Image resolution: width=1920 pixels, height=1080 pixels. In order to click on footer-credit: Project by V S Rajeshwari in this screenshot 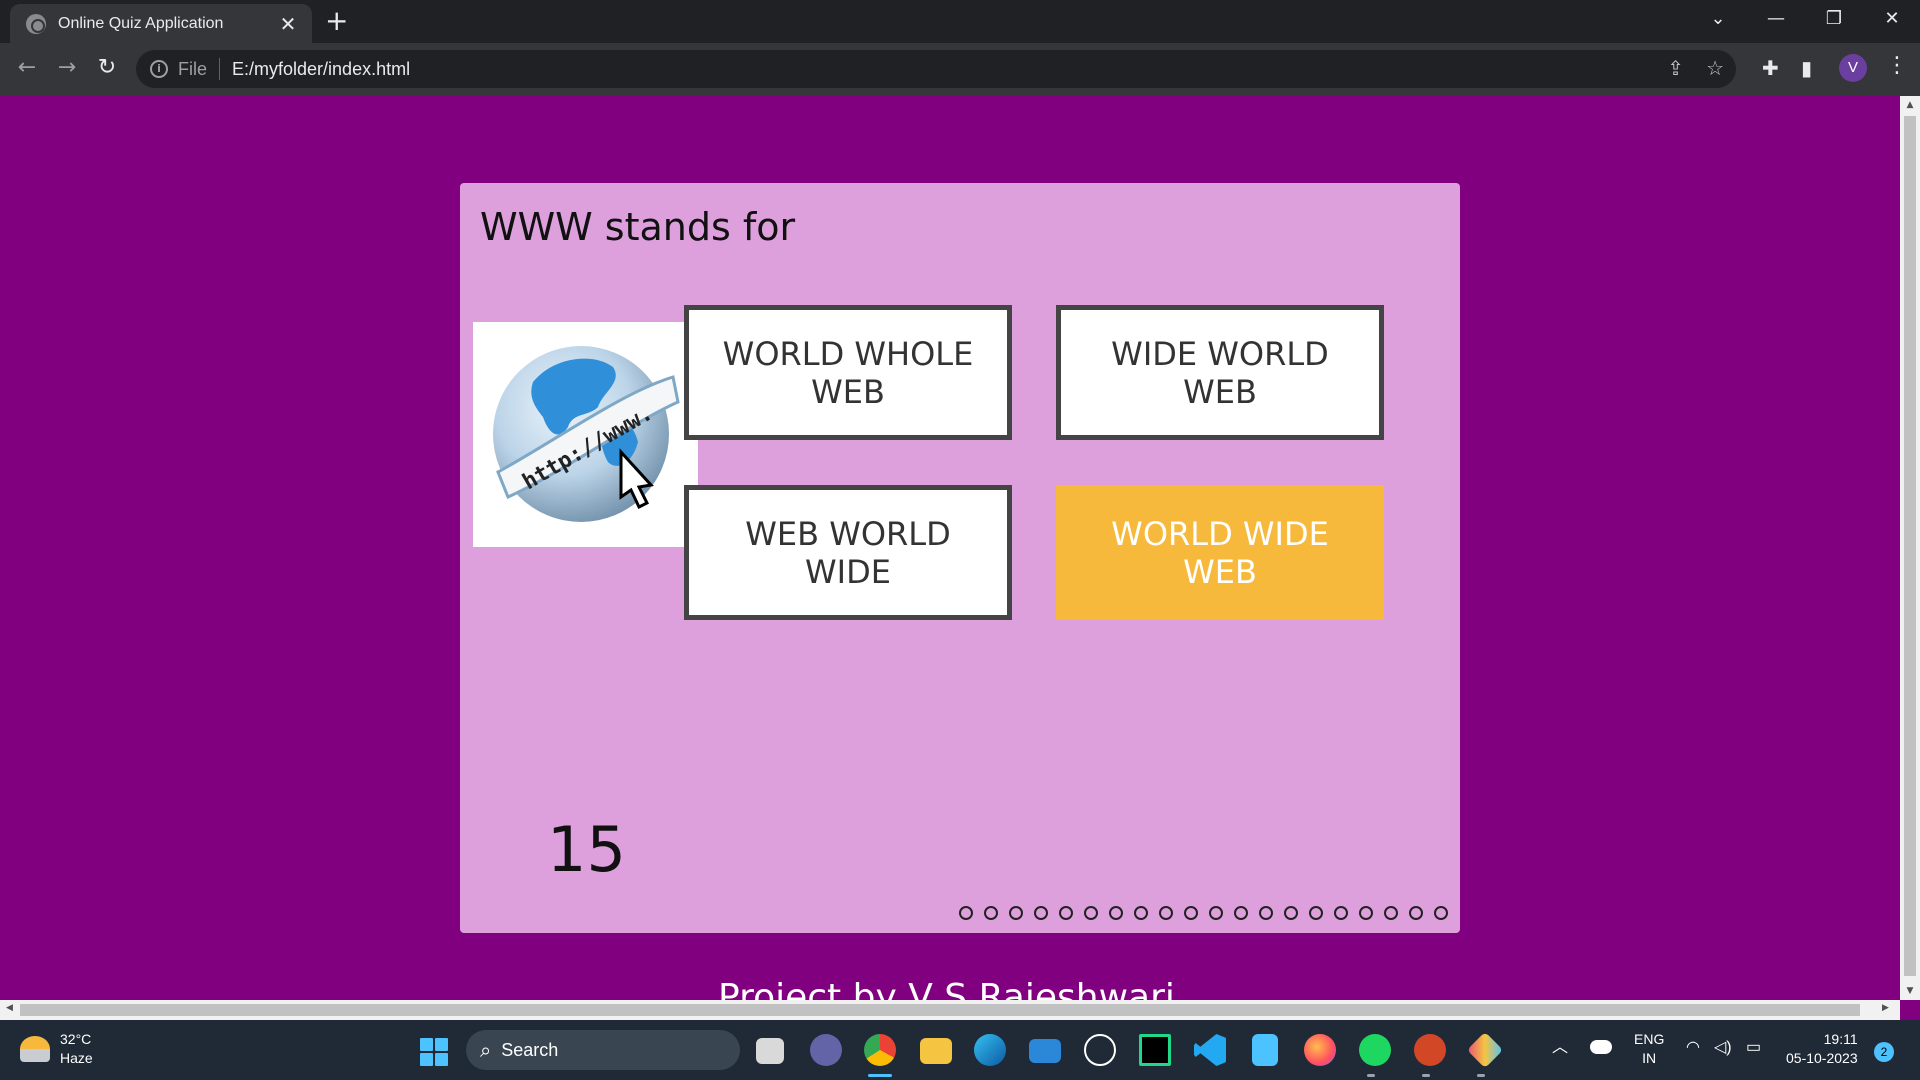, I will do `click(946, 990)`.